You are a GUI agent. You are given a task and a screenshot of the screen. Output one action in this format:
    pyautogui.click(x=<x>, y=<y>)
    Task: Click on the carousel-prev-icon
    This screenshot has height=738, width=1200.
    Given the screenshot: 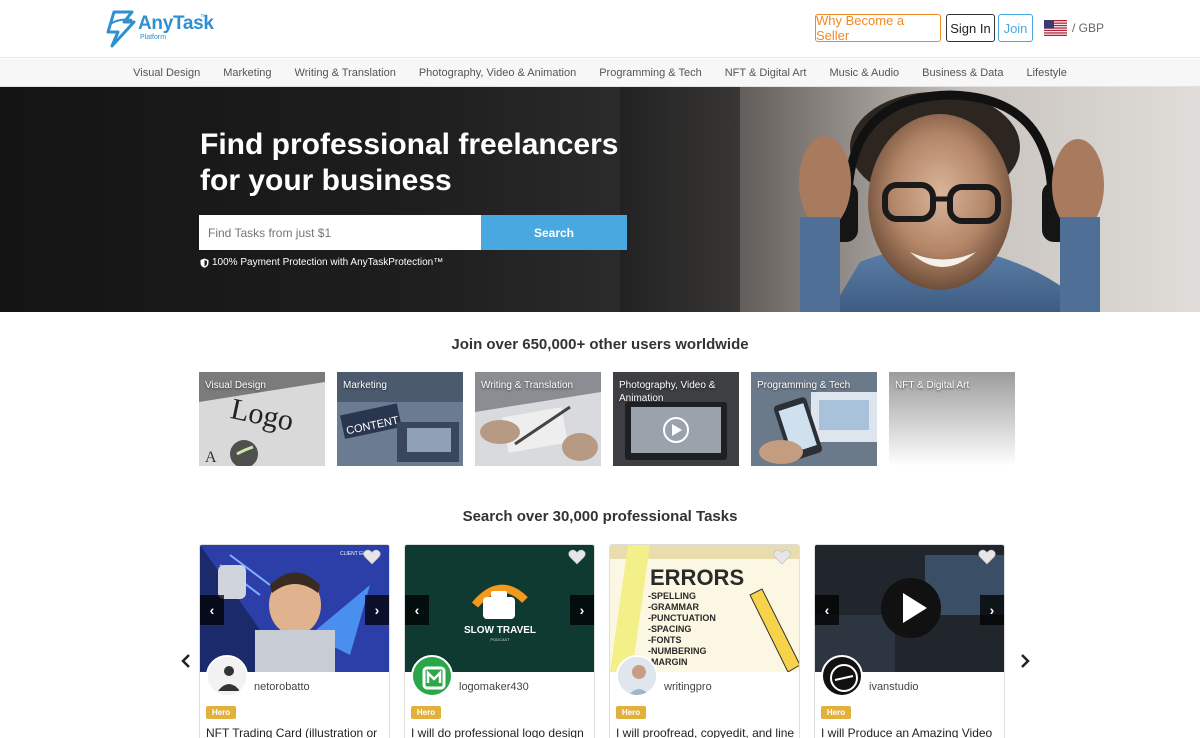 What is the action you would take?
    pyautogui.click(x=186, y=661)
    